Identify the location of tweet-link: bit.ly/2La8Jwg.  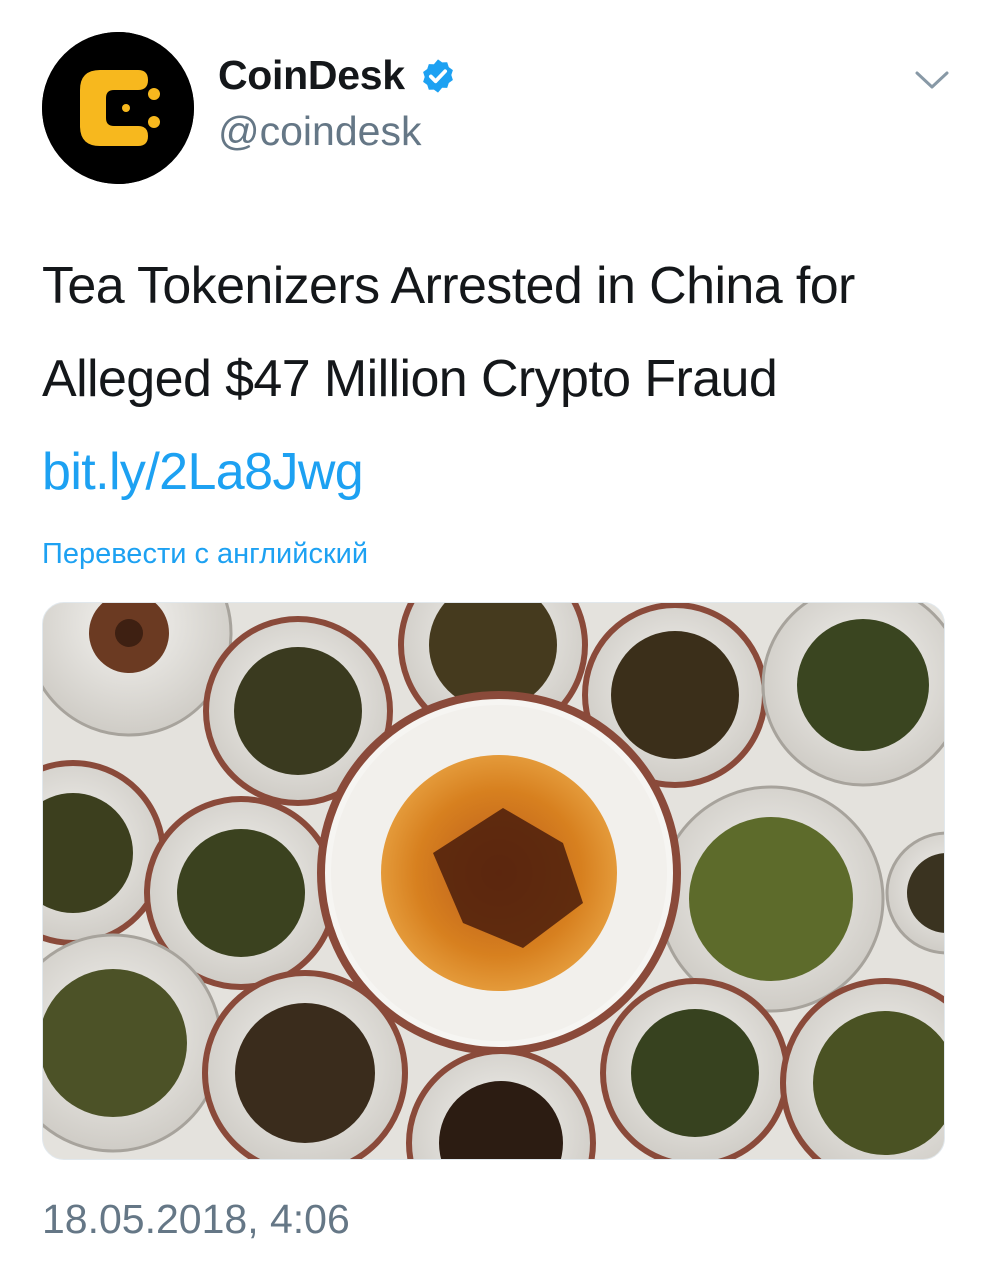
(203, 472).